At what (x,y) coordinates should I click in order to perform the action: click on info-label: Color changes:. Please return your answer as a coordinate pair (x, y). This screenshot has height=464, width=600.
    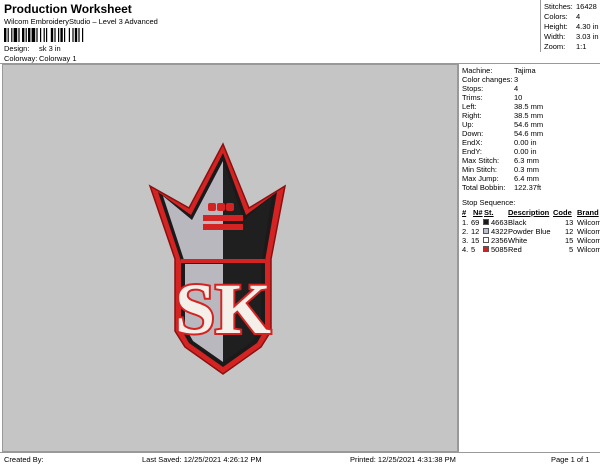
    Looking at the image, I should click on (487, 79).